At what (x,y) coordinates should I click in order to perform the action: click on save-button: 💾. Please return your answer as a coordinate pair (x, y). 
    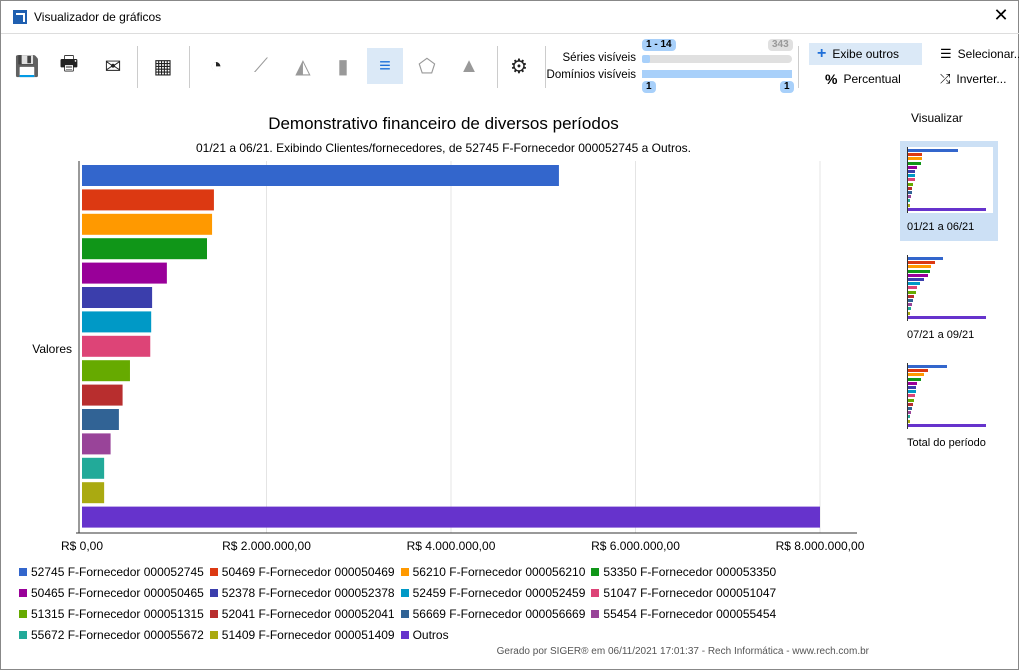
    Looking at the image, I should click on (27, 66).